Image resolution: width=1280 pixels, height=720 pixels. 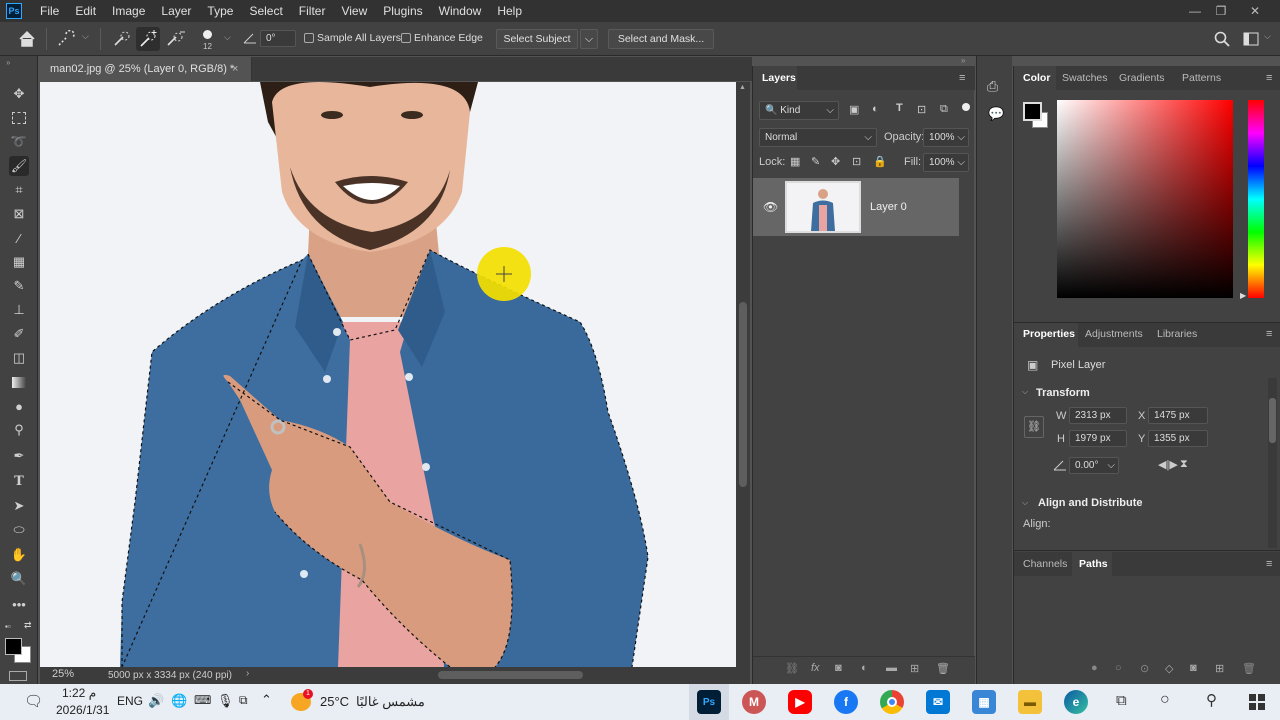 What do you see at coordinates (537, 39) in the screenshot?
I see `select-subject-button: Select Subject` at bounding box center [537, 39].